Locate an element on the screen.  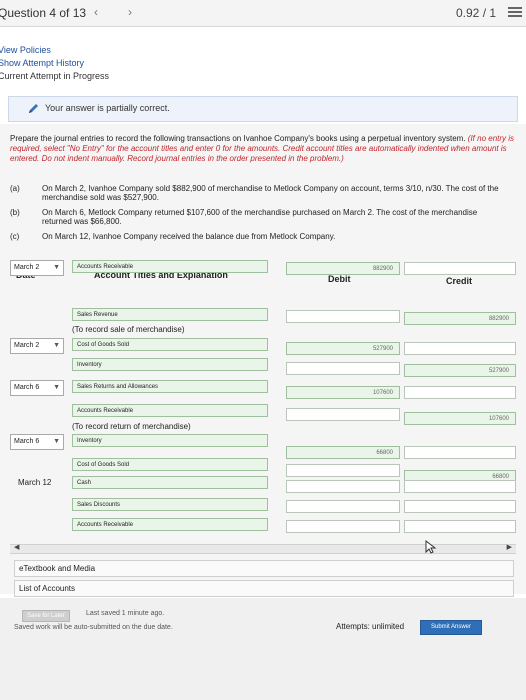
account-field: Cash is located at coordinates (170, 482).